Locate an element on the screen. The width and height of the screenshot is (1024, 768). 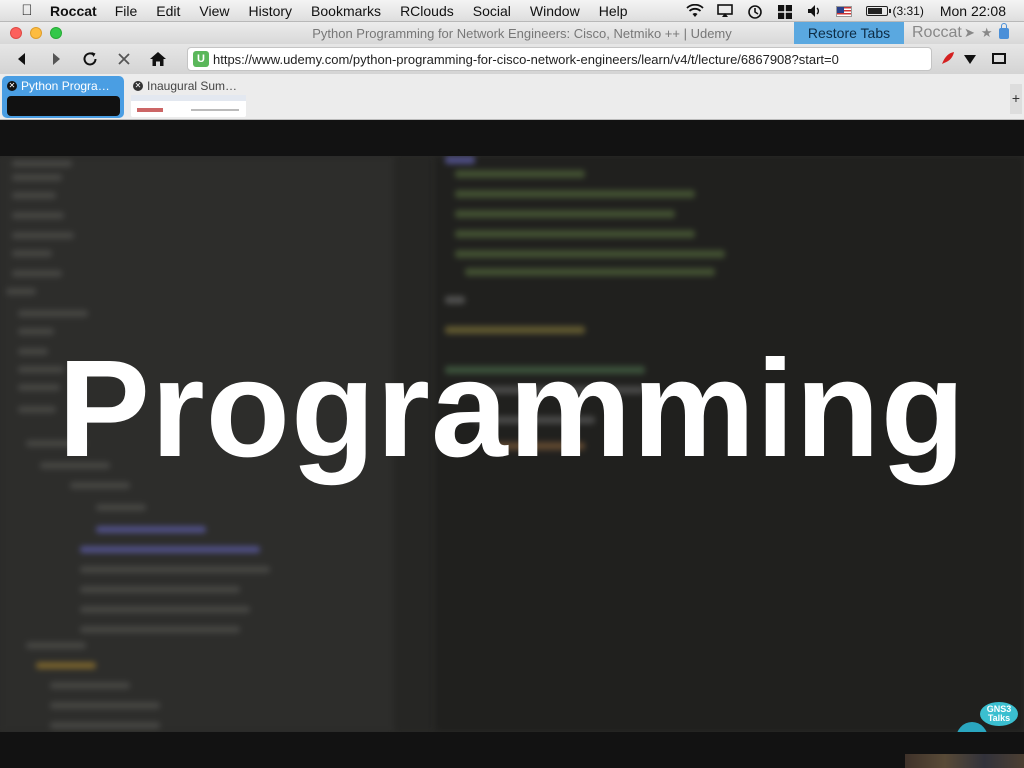
close-window-button is located at coordinates (16, 33).